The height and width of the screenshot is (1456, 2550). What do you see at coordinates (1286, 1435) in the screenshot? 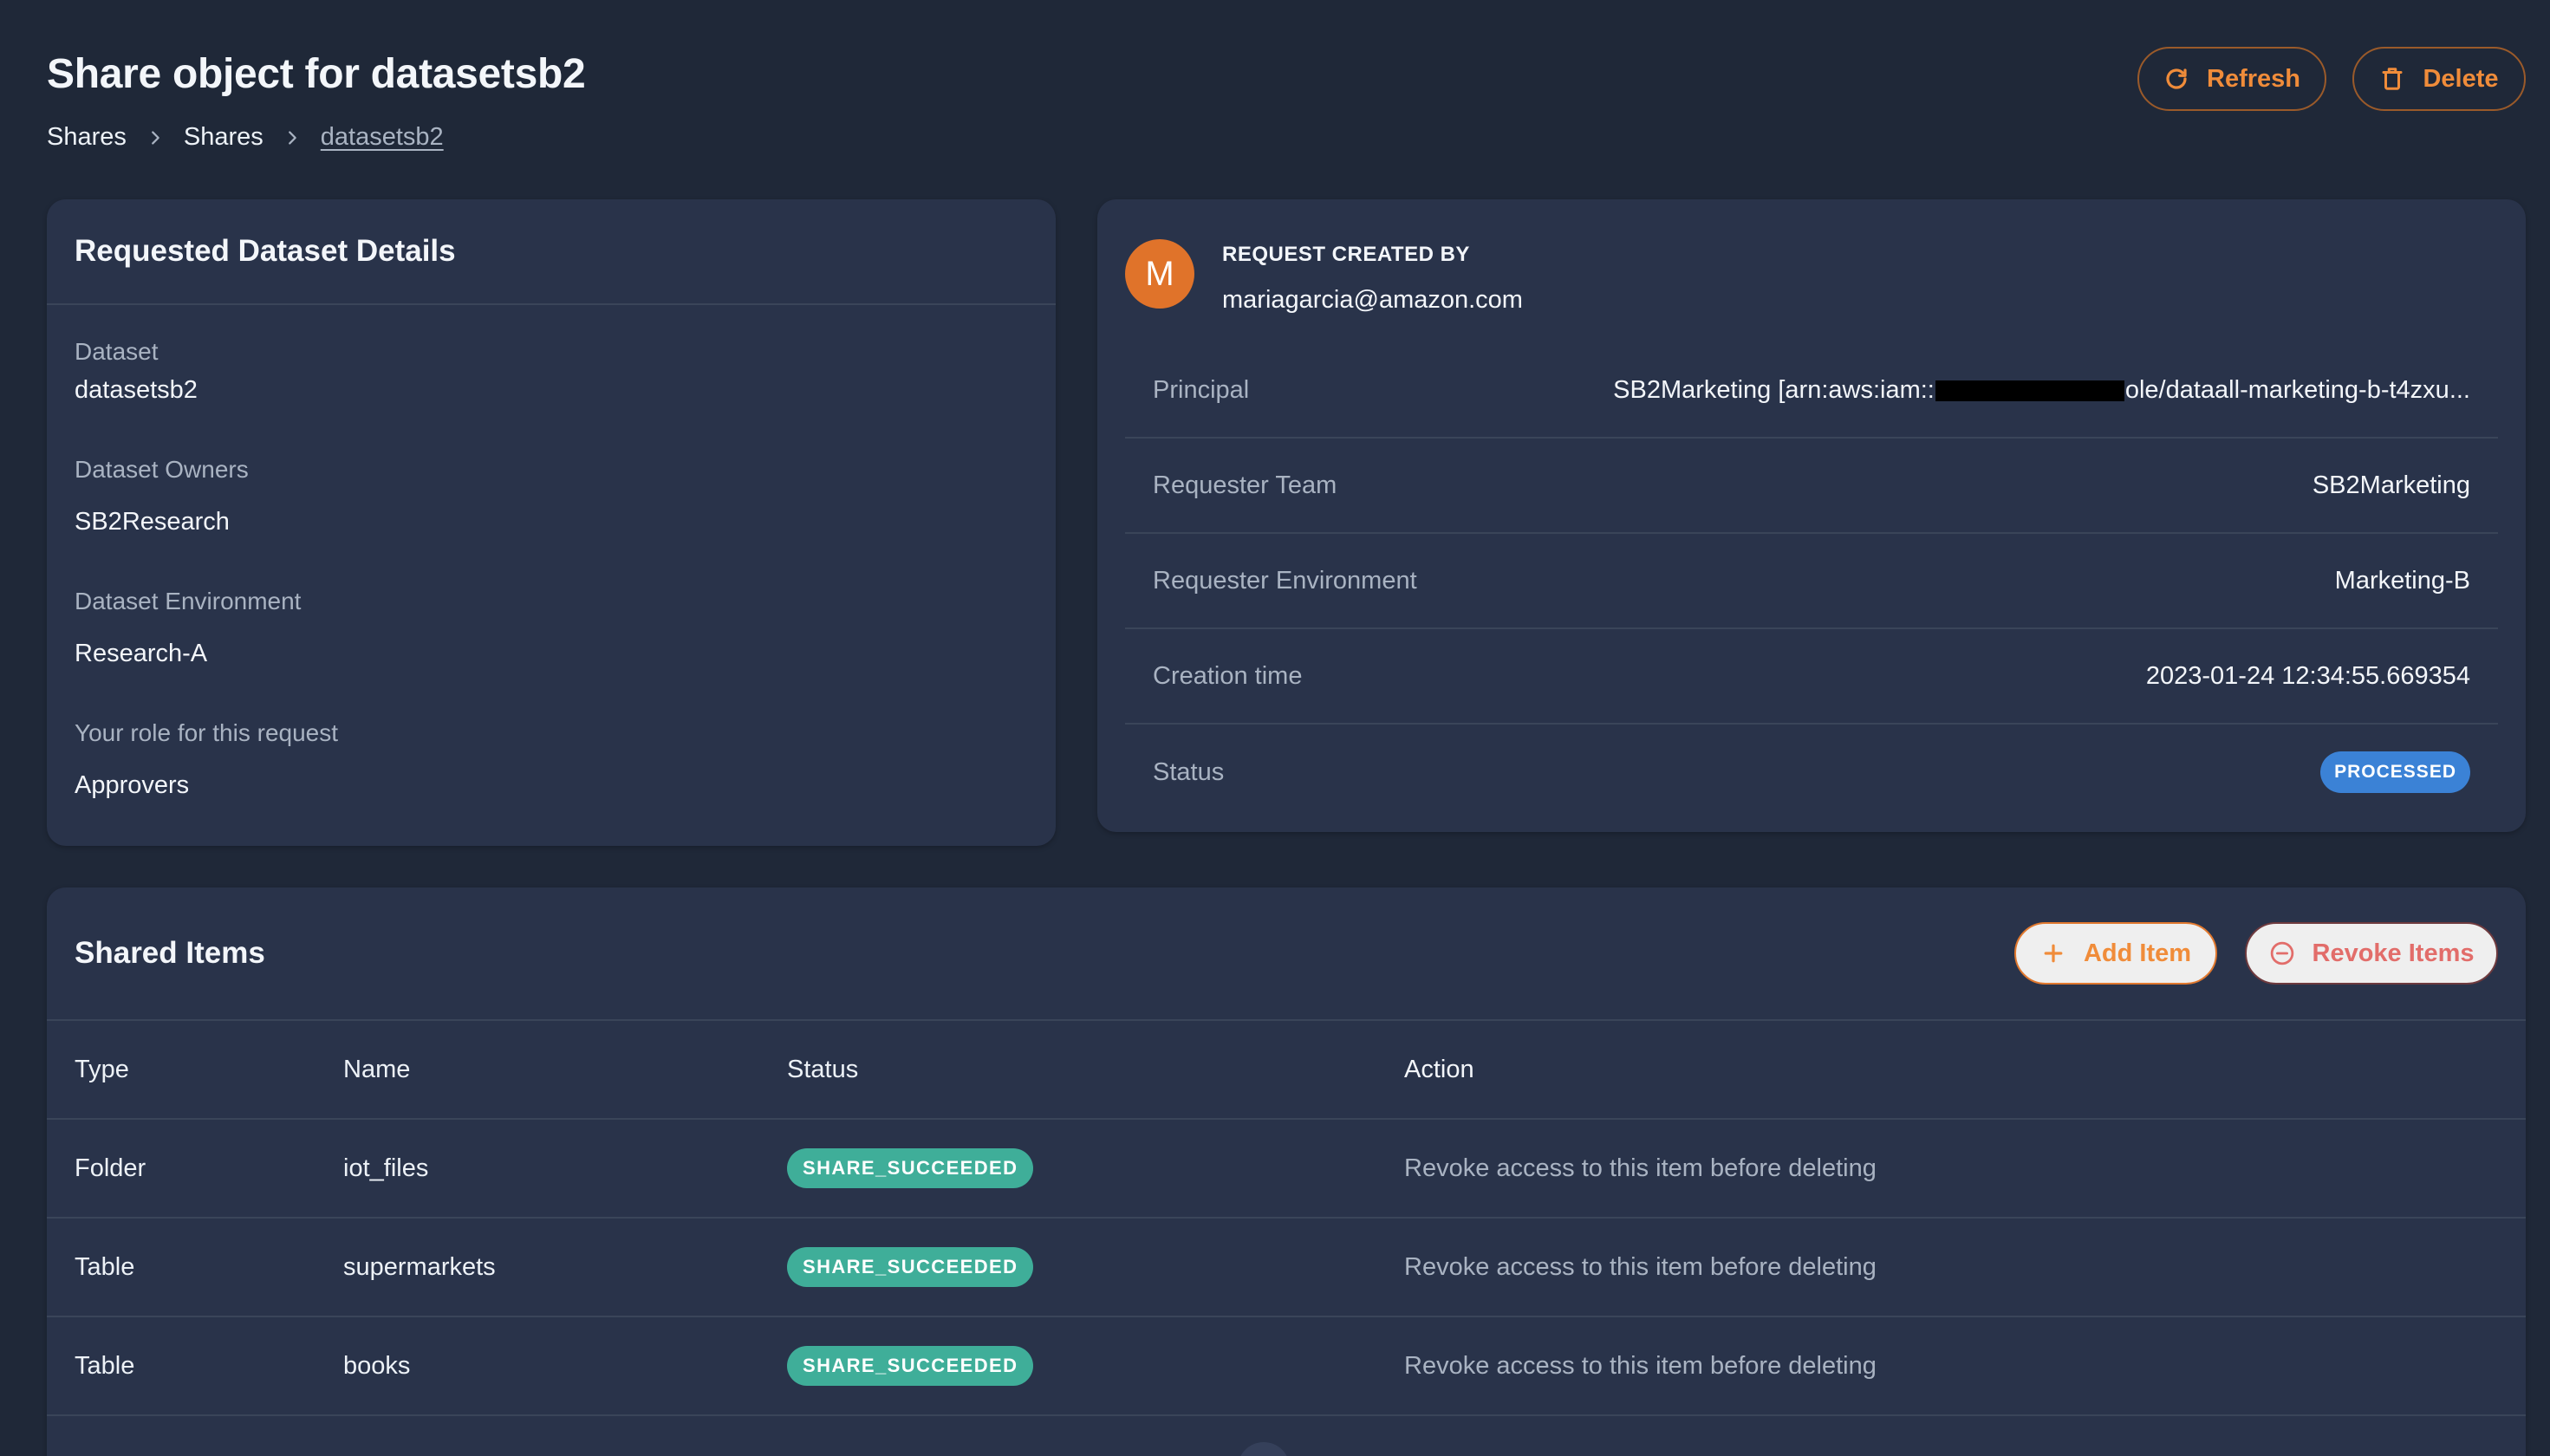
I see `table-footer` at bounding box center [1286, 1435].